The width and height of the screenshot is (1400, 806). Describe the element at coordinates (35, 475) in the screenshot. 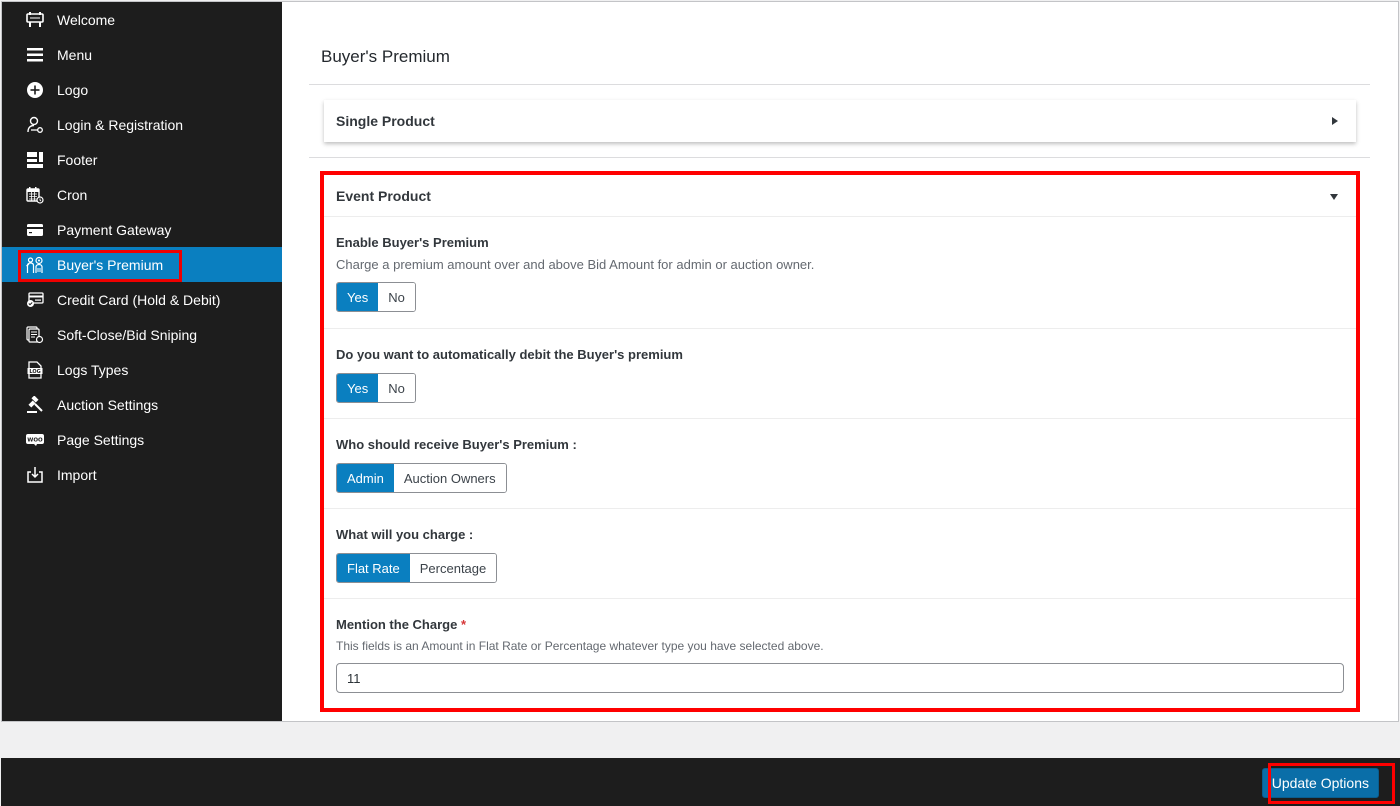

I see `import-icon` at that location.